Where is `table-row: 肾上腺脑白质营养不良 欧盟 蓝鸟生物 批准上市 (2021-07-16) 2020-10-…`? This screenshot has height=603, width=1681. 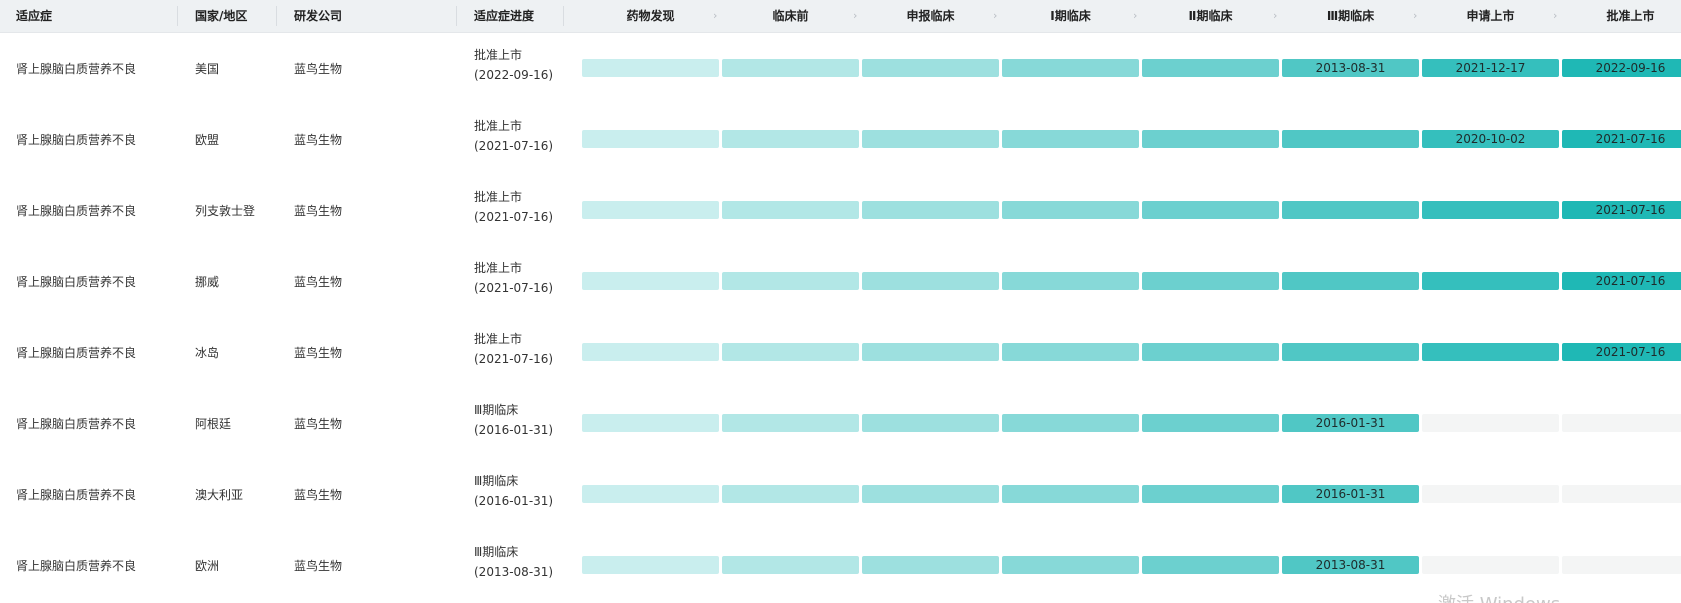
table-row: 肾上腺脑白质营养不良 欧盟 蓝鸟生物 批准上市 (2021-07-16) 2020-10-… is located at coordinates (840, 140).